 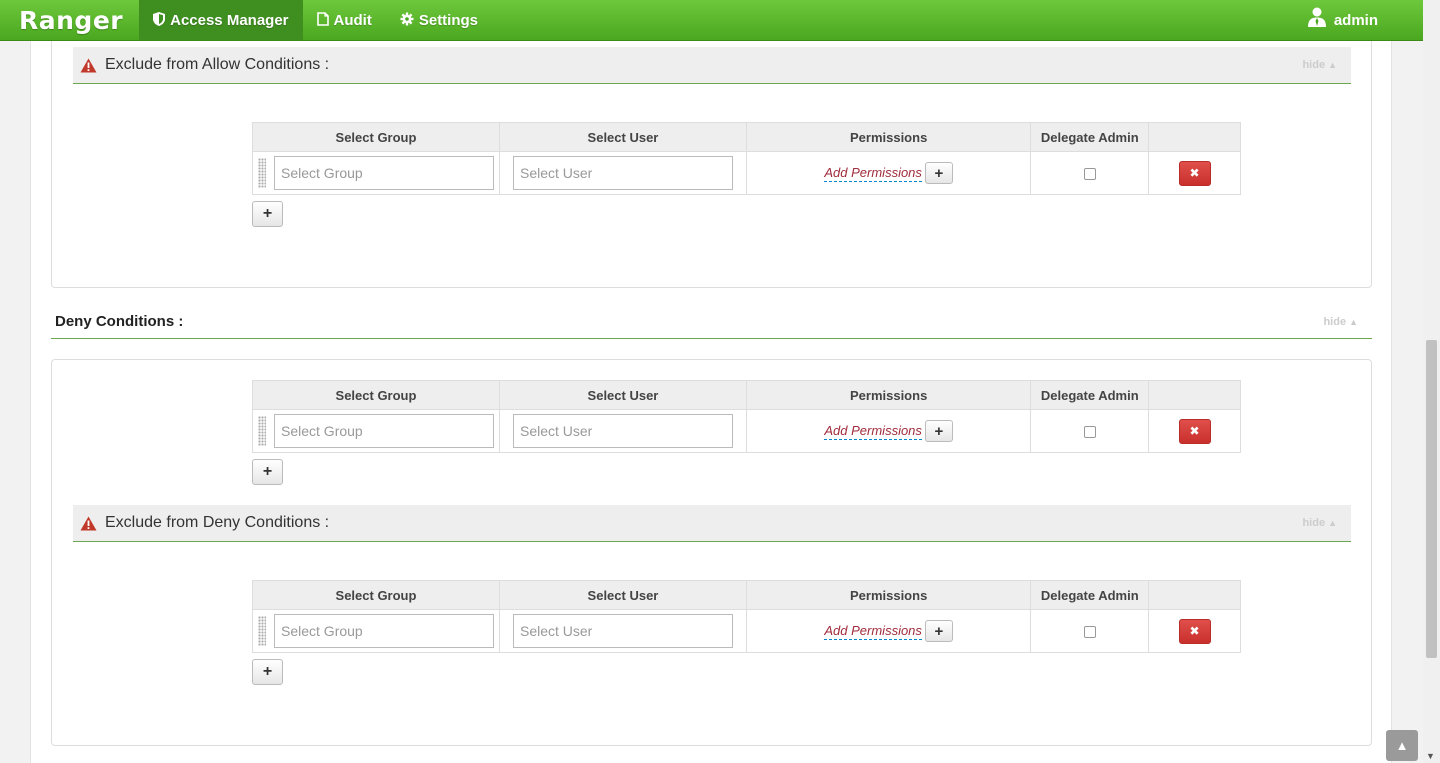 I want to click on exclude-allow-header: Exclude from Allow Conditions : hide ▲, so click(x=712, y=65).